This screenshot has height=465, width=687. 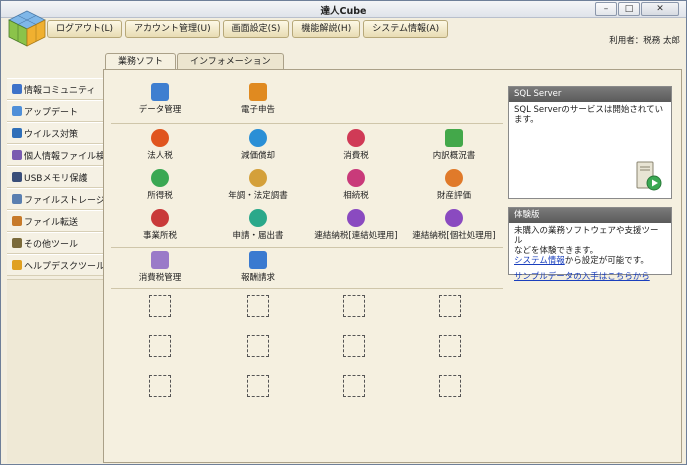 I want to click on app-applications-notifications: 申請・届出書, so click(x=258, y=227).